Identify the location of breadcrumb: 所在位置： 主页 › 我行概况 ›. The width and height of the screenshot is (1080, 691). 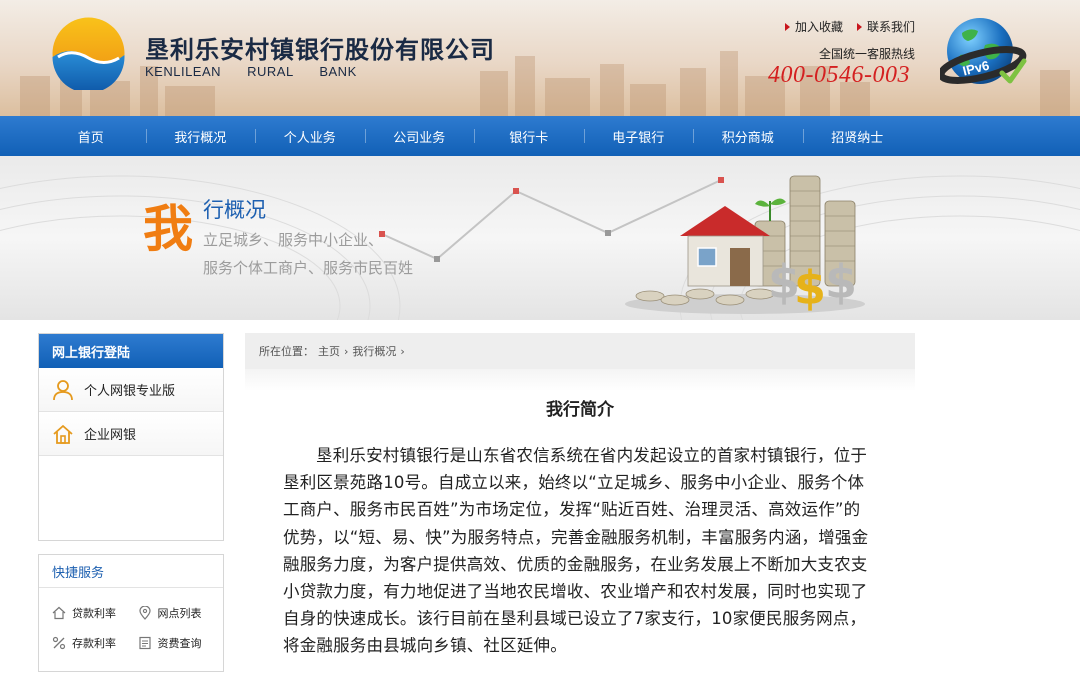
(580, 351).